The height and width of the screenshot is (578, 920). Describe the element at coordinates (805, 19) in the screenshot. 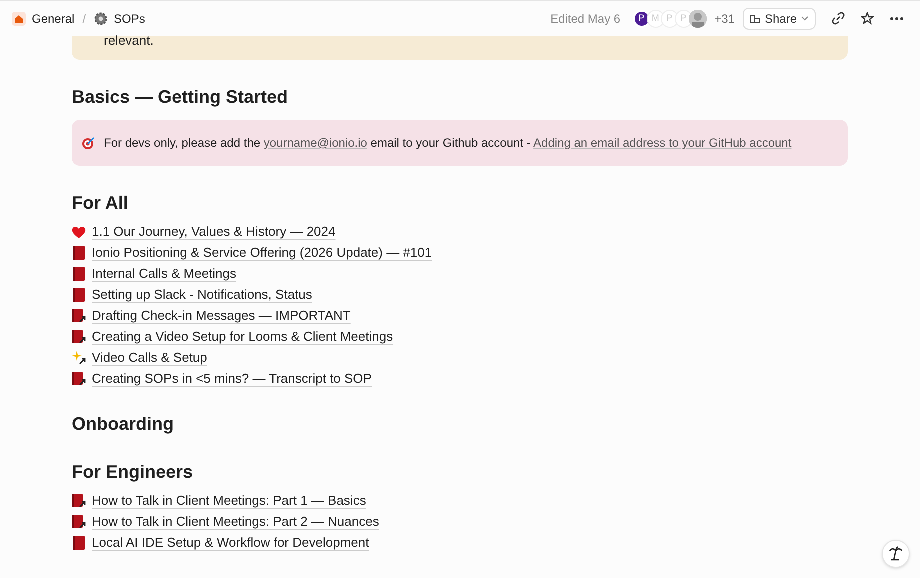

I see `chevron-down-icon` at that location.